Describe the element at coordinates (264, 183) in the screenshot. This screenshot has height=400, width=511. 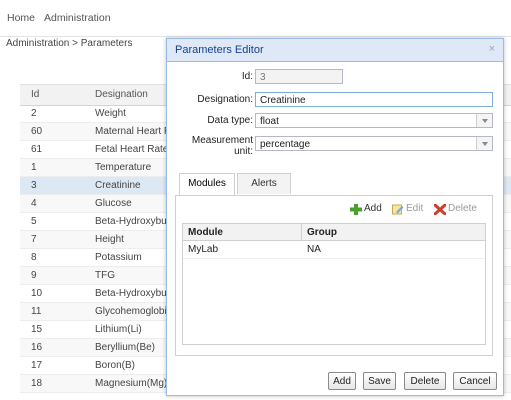
I see `tab-alerts: Alerts` at that location.